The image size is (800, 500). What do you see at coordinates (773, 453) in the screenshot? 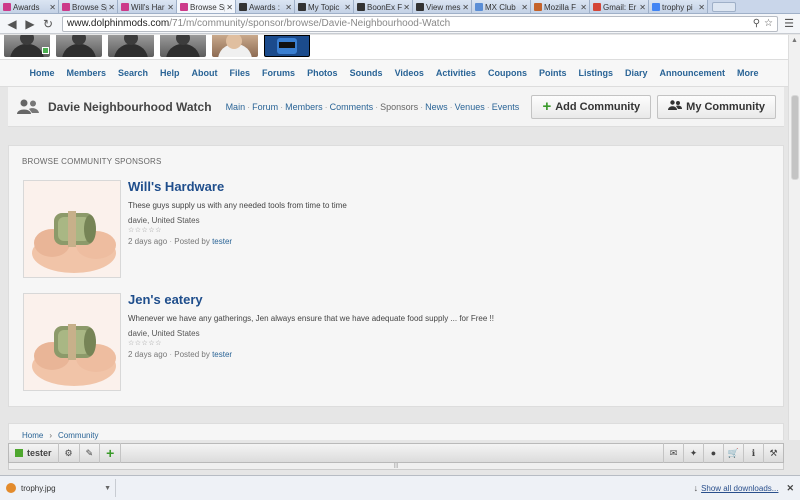
I see `wrench-icon: ⚒` at bounding box center [773, 453].